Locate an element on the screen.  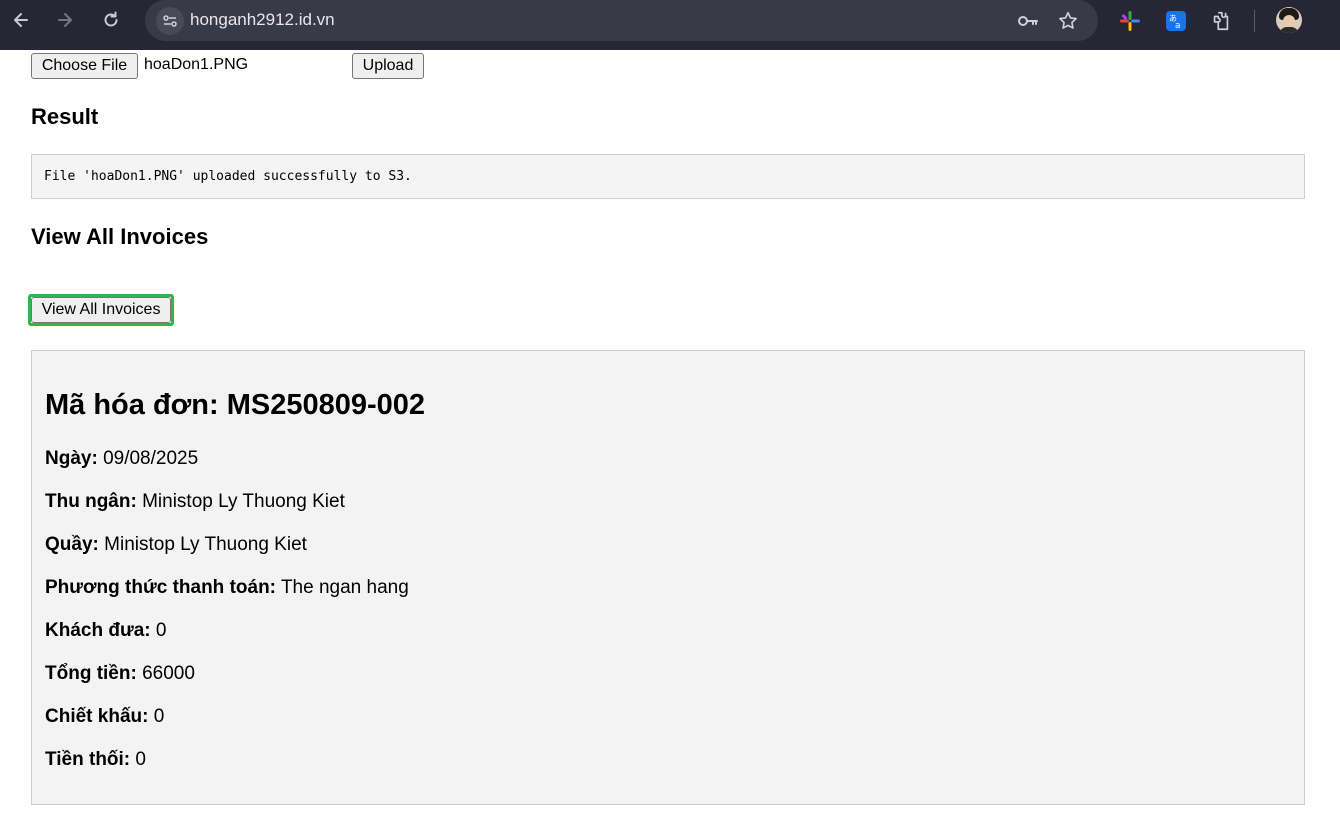
invoice-id-title: Mã hóa đơn: MS250809-002 is located at coordinates (235, 405).